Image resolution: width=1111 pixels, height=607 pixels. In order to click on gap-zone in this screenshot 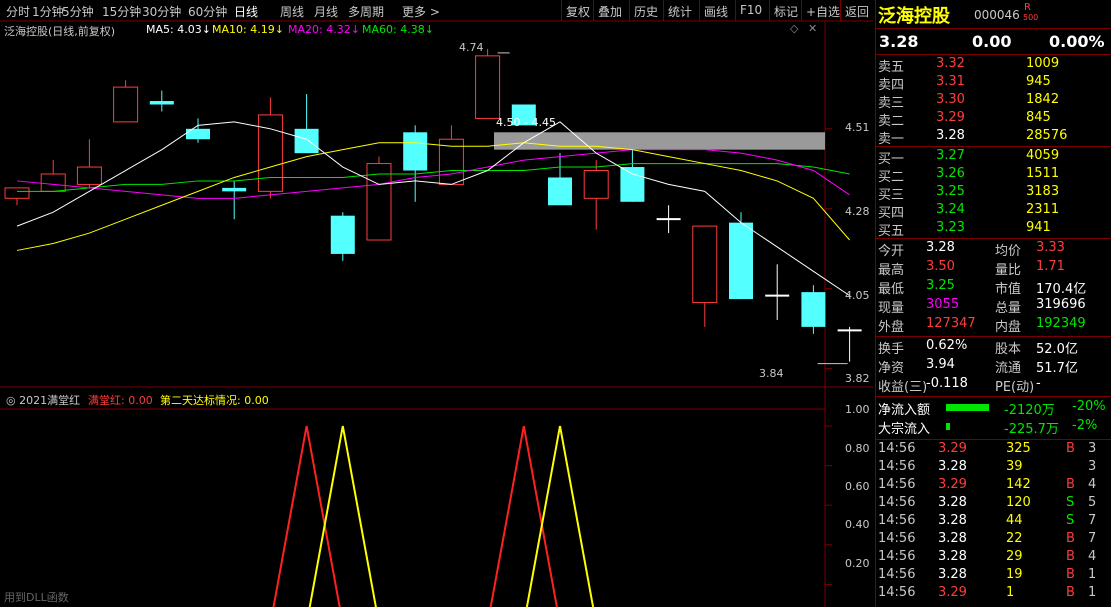, I will do `click(659, 141)`.